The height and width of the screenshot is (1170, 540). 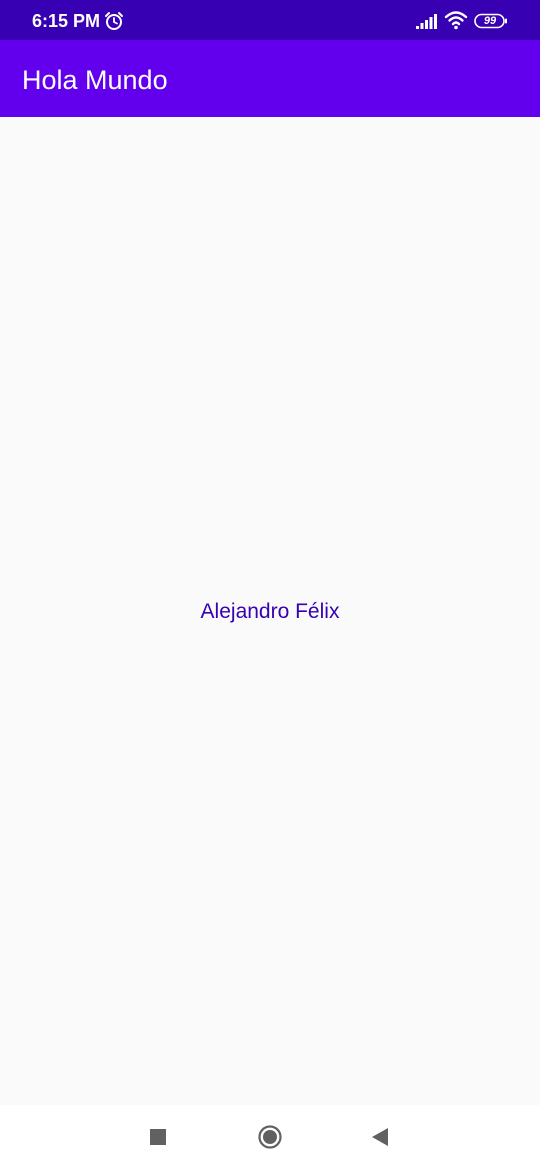 I want to click on alarm-icon, so click(x=114, y=21).